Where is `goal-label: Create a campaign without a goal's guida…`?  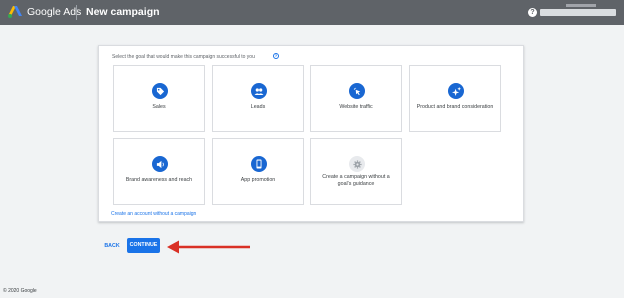 goal-label: Create a campaign without a goal's guida… is located at coordinates (356, 180).